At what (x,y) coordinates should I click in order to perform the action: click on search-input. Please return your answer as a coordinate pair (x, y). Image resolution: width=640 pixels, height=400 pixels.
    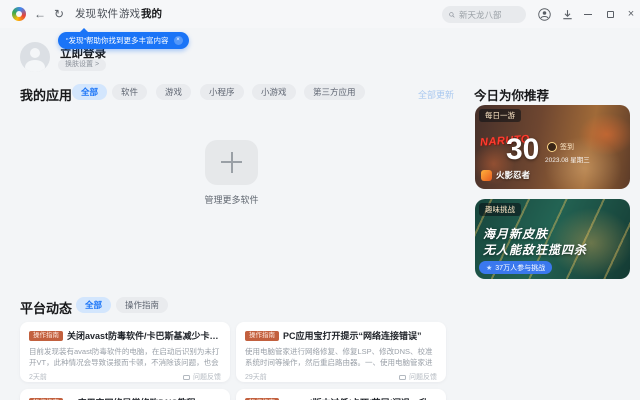
    Looking at the image, I should click on (489, 14).